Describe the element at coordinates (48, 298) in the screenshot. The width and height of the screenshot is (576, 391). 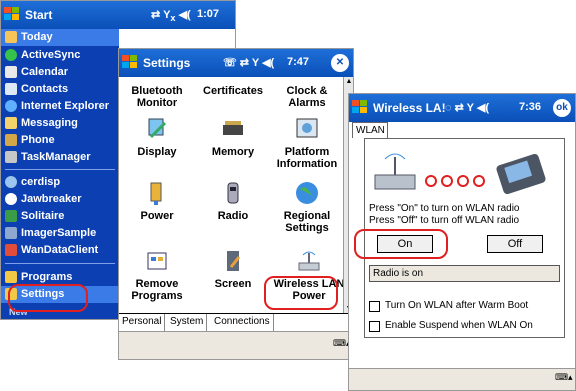
I see `highlight-settings` at that location.